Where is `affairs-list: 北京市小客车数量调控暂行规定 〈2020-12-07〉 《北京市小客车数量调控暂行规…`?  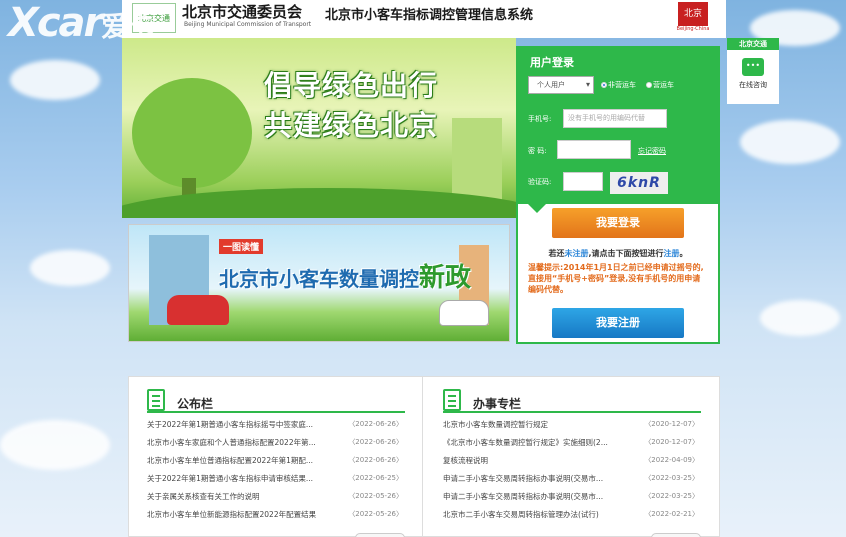
affairs-list: 北京市小客车数量调控暂行规定 〈2020-12-07〉 《北京市小客车数量调控暂行规… is located at coordinates (574, 473).